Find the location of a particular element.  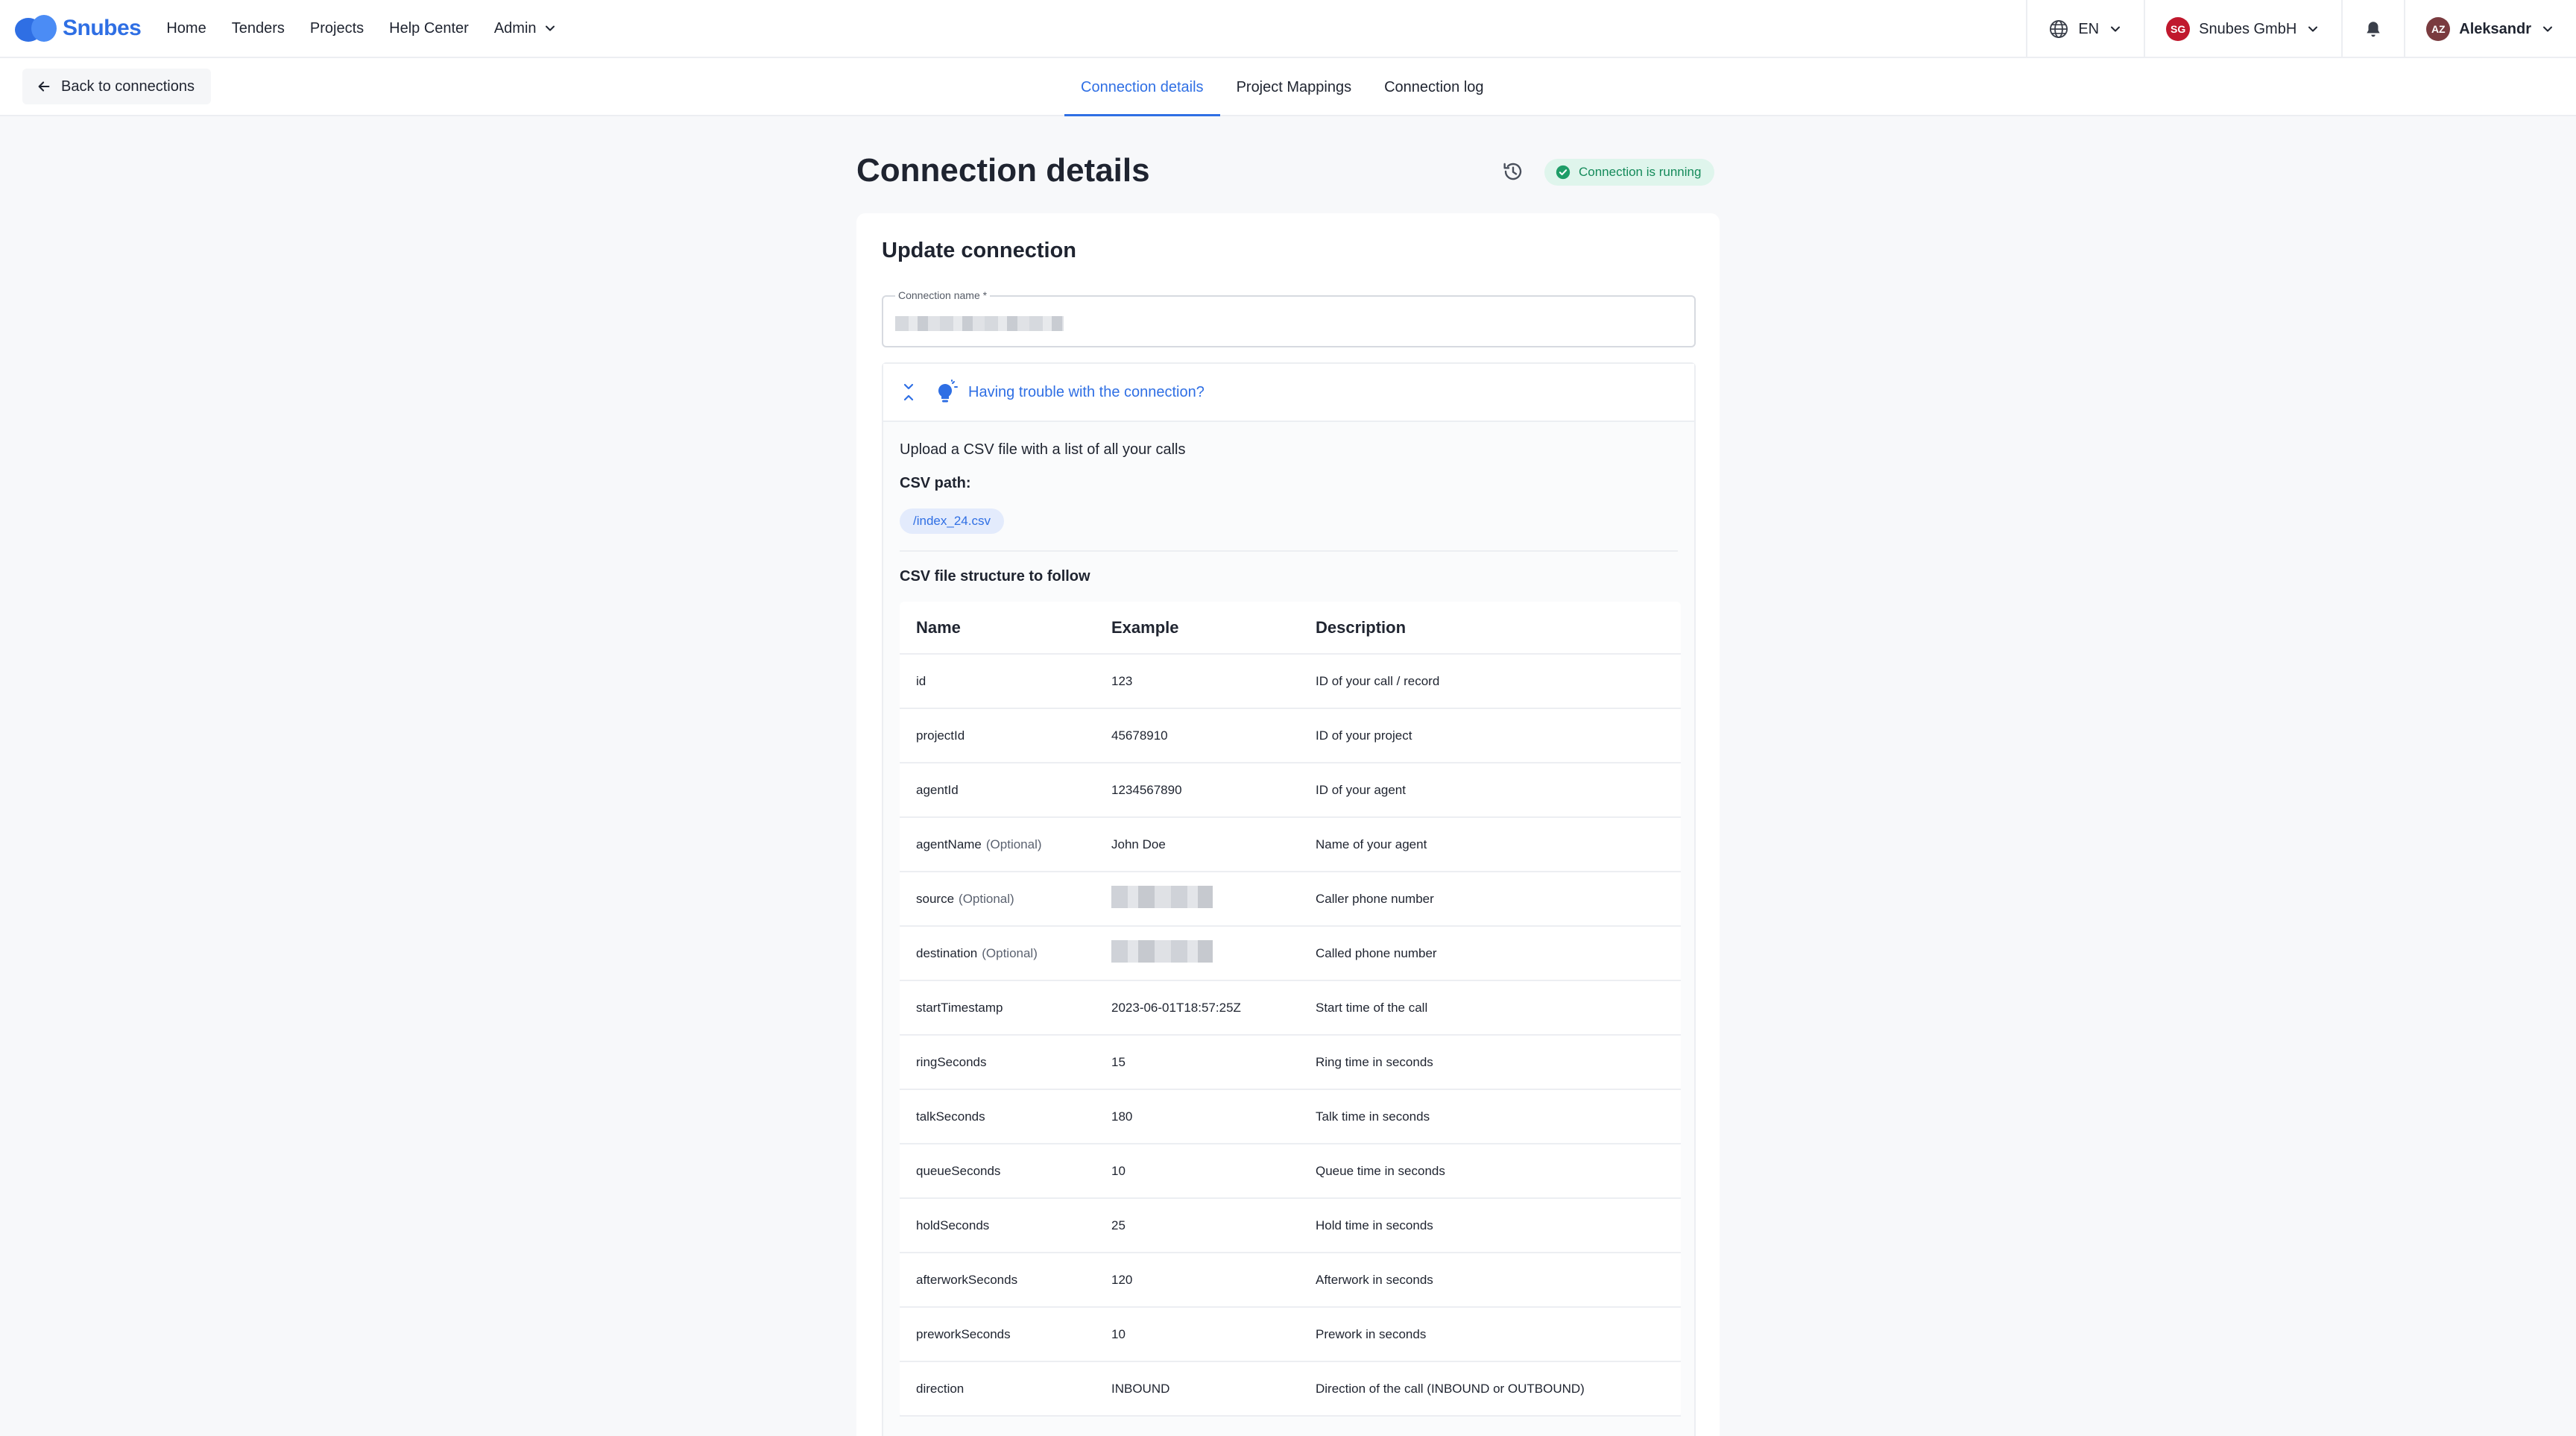

language-label: EN is located at coordinates (2089, 29).